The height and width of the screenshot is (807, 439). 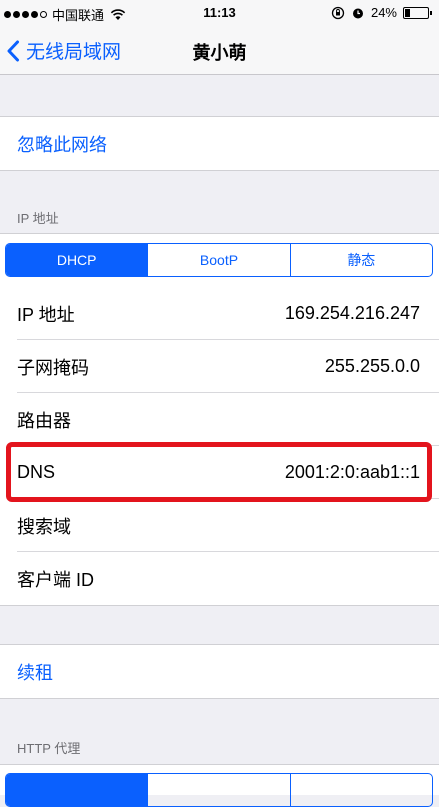 I want to click on row-label: 客户端 ID, so click(x=56, y=579).